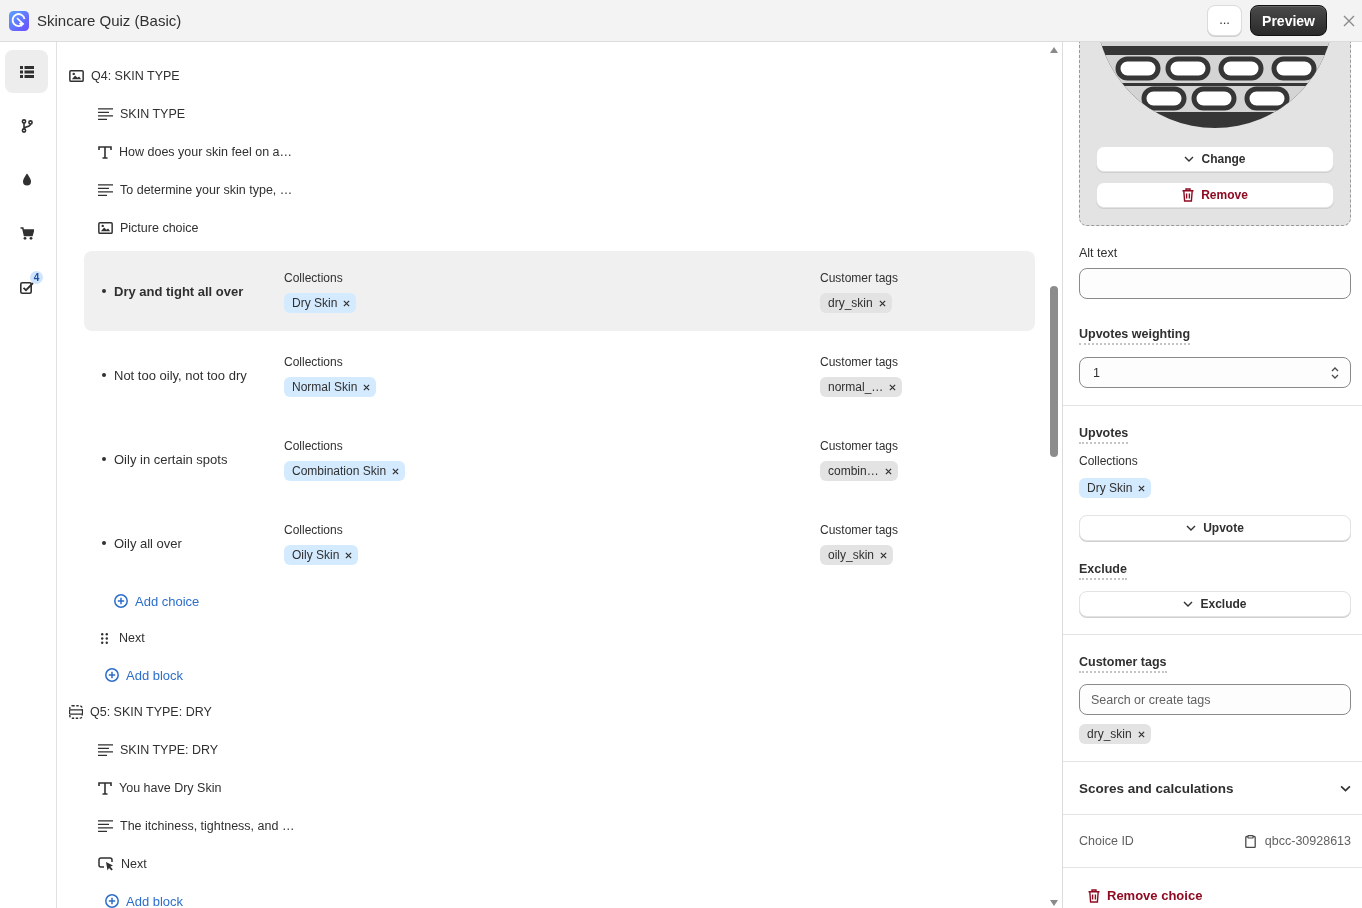 The height and width of the screenshot is (908, 1362). What do you see at coordinates (1104, 434) in the screenshot?
I see `section-label: Upvotes` at bounding box center [1104, 434].